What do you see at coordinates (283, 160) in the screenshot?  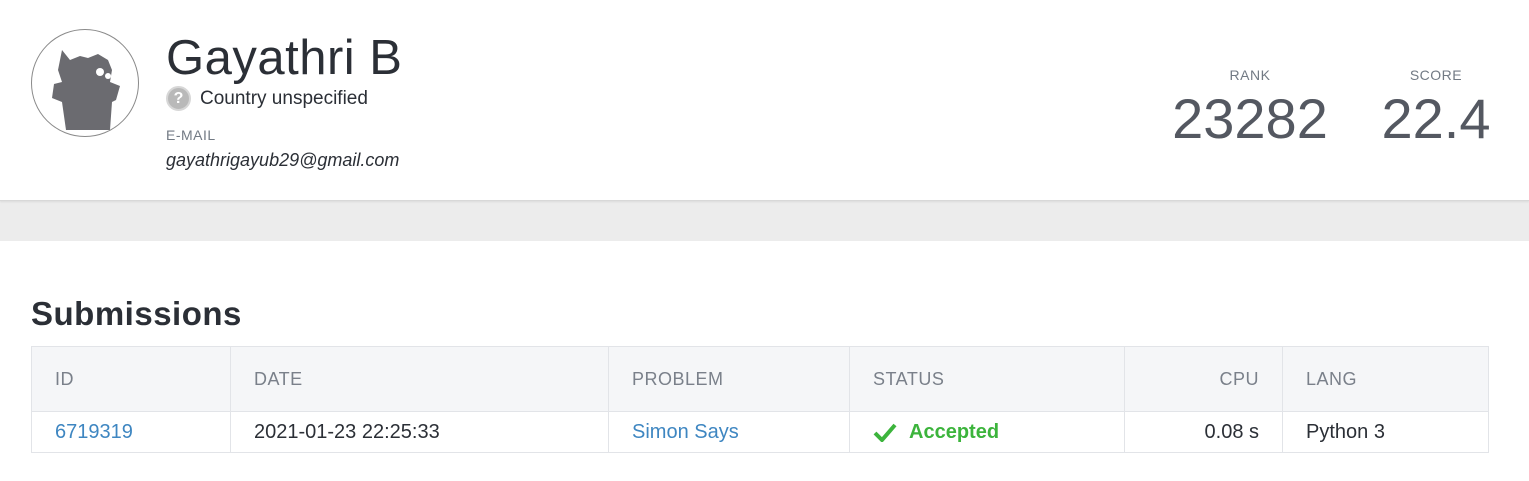 I see `email-value: gayathrigayub29@gmail.com` at bounding box center [283, 160].